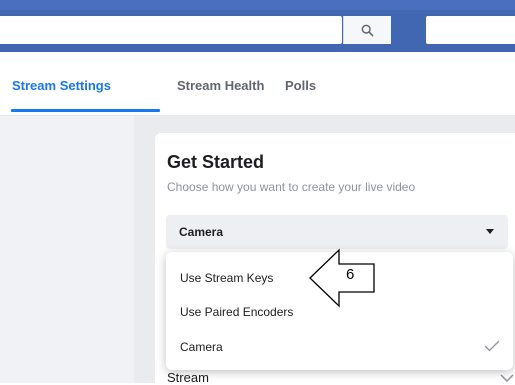  Describe the element at coordinates (300, 85) in the screenshot. I see `tab-polls: Polls` at that location.